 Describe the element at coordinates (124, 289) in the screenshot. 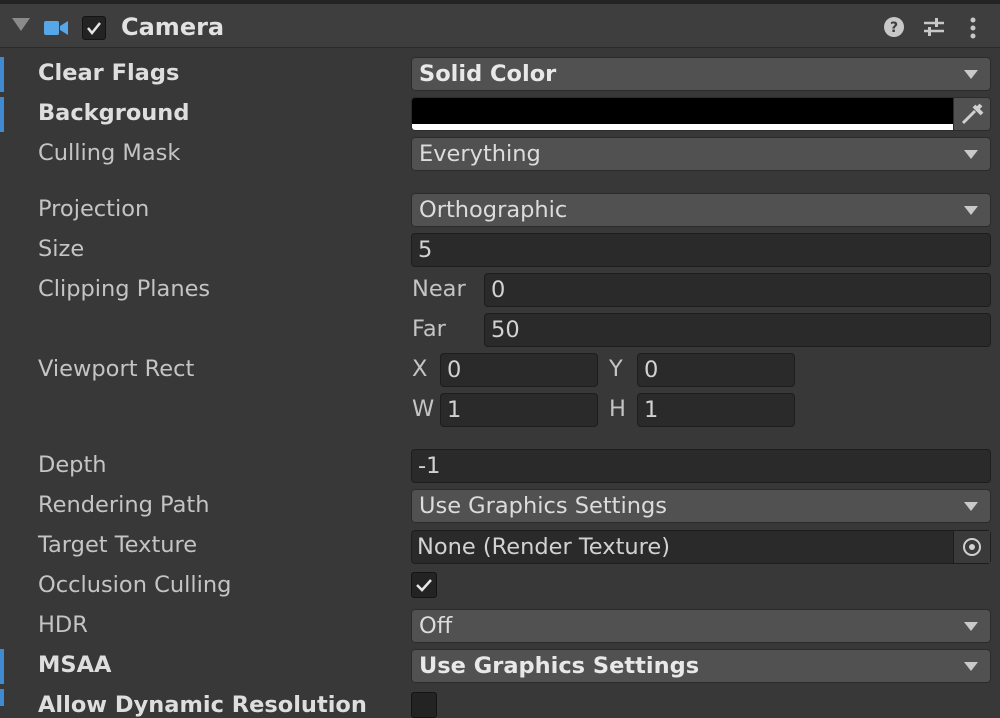

I see `clipping-planes-label: Clipping Planes` at that location.